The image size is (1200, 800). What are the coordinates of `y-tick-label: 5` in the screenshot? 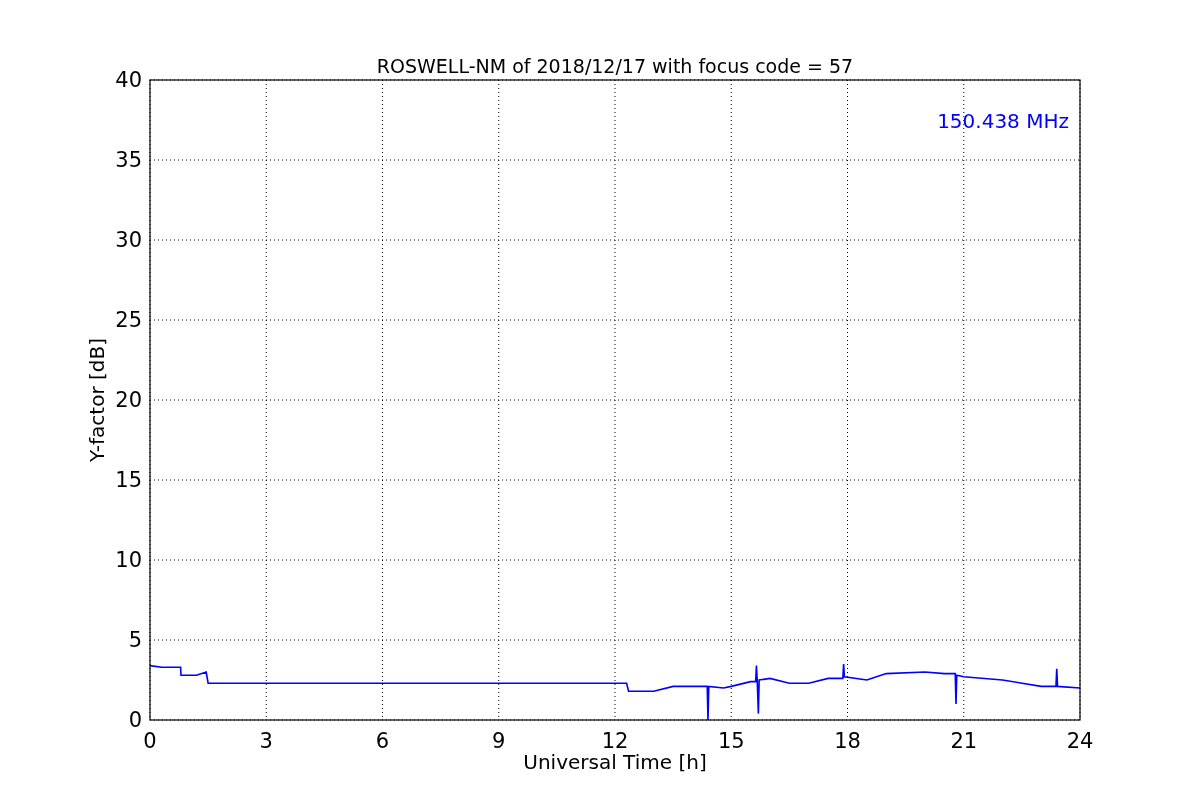 It's located at (135, 640).